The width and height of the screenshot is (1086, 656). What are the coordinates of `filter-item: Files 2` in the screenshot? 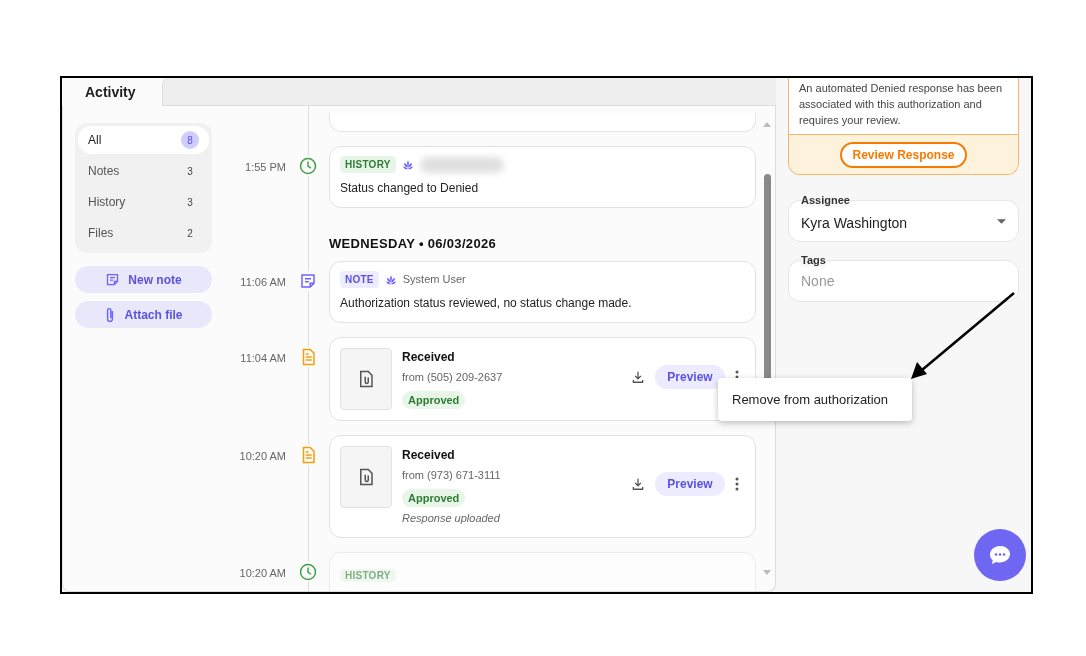 It's located at (143, 233).